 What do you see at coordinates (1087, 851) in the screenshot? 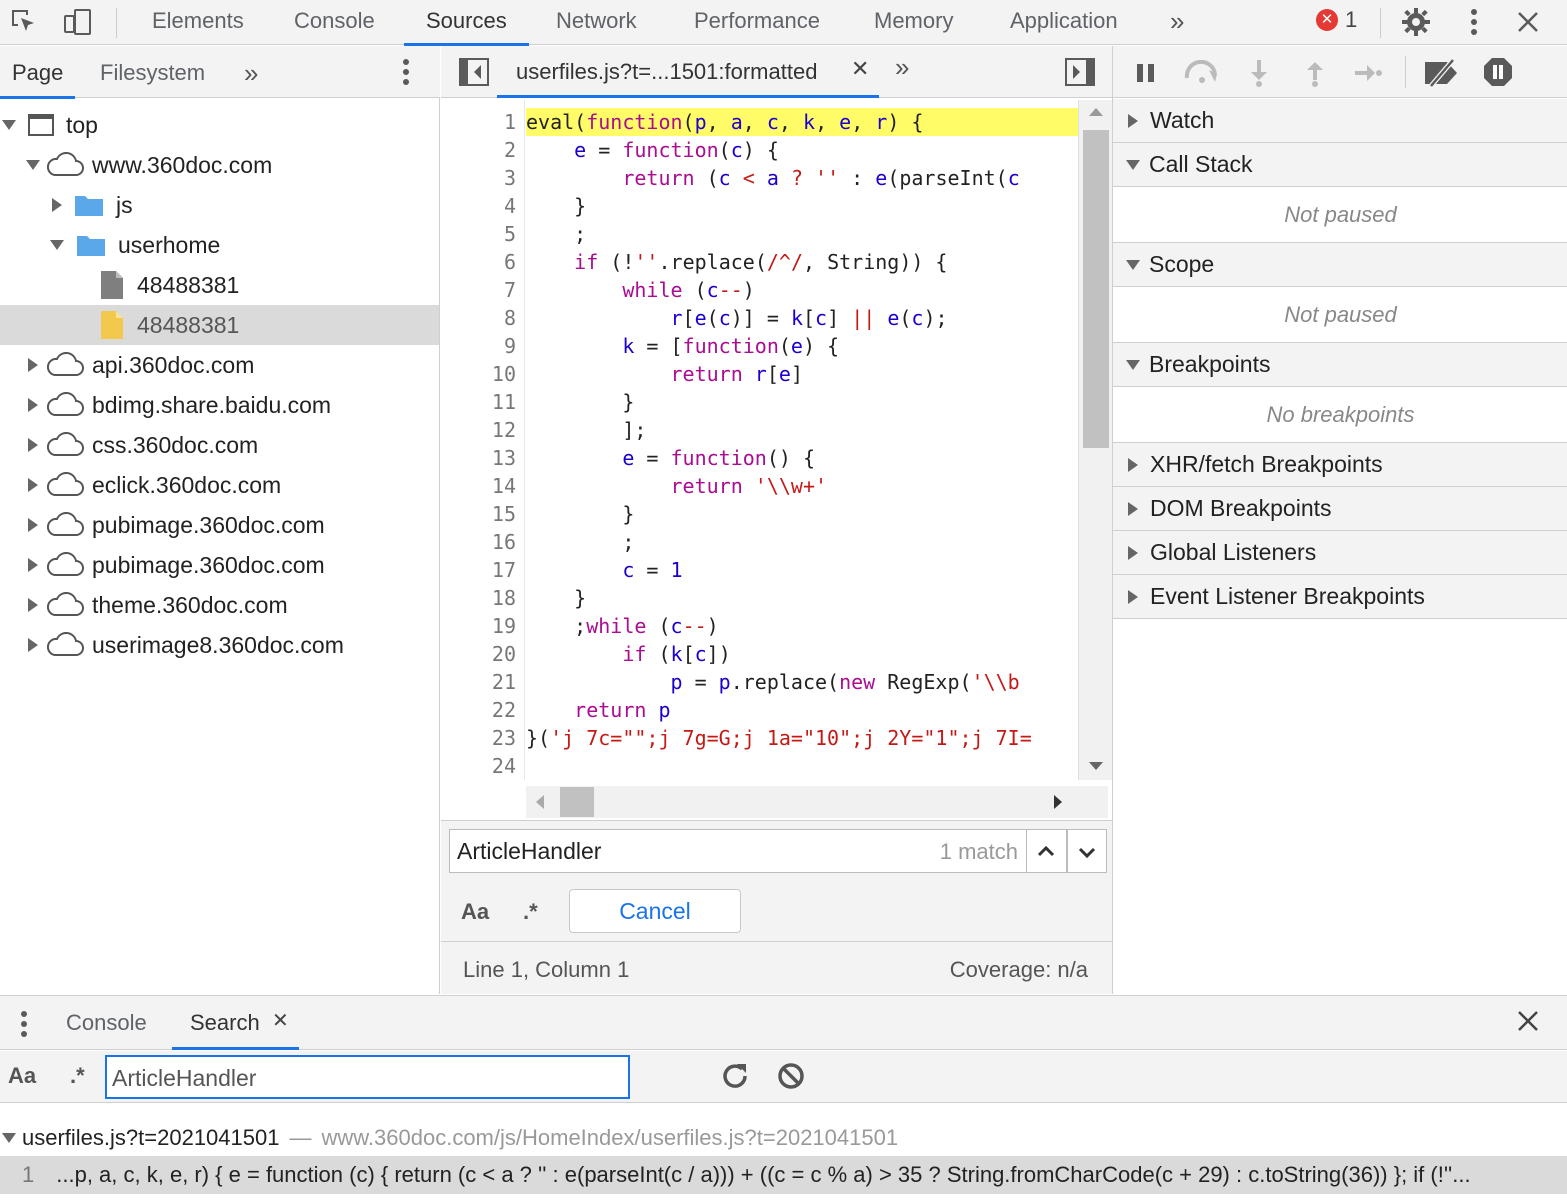
I see `find-next-button` at bounding box center [1087, 851].